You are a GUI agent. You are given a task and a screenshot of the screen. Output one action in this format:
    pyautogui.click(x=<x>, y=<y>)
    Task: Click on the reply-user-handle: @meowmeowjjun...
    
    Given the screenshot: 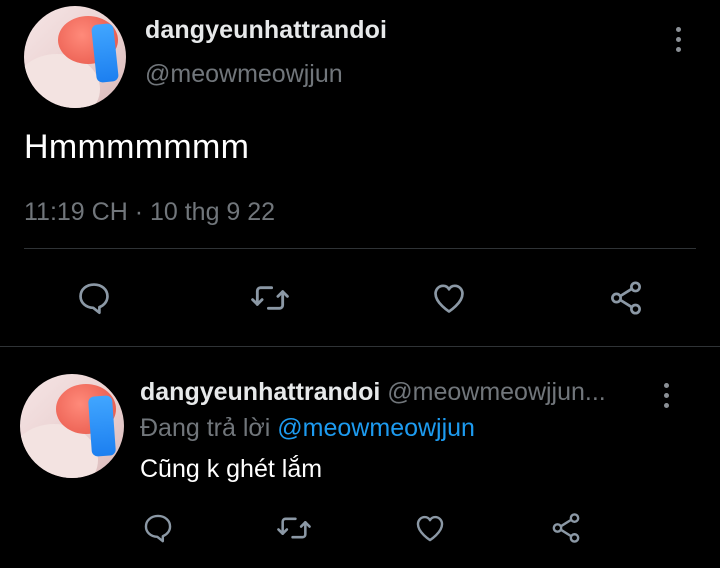 What is the action you would take?
    pyautogui.click(x=496, y=392)
    